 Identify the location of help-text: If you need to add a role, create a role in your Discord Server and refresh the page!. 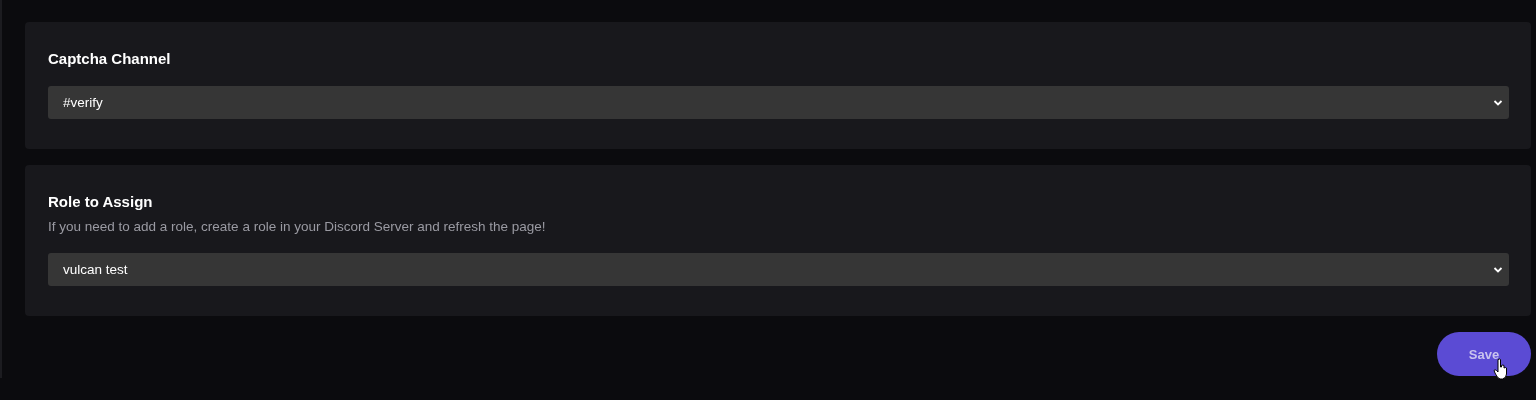
(297, 227).